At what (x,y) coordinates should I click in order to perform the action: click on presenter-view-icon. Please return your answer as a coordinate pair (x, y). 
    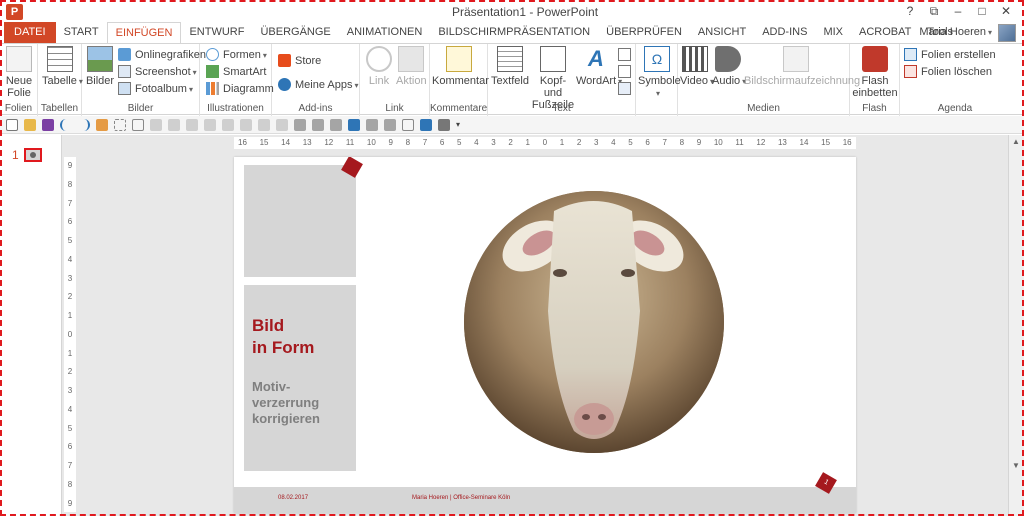
    Looking at the image, I should click on (426, 124).